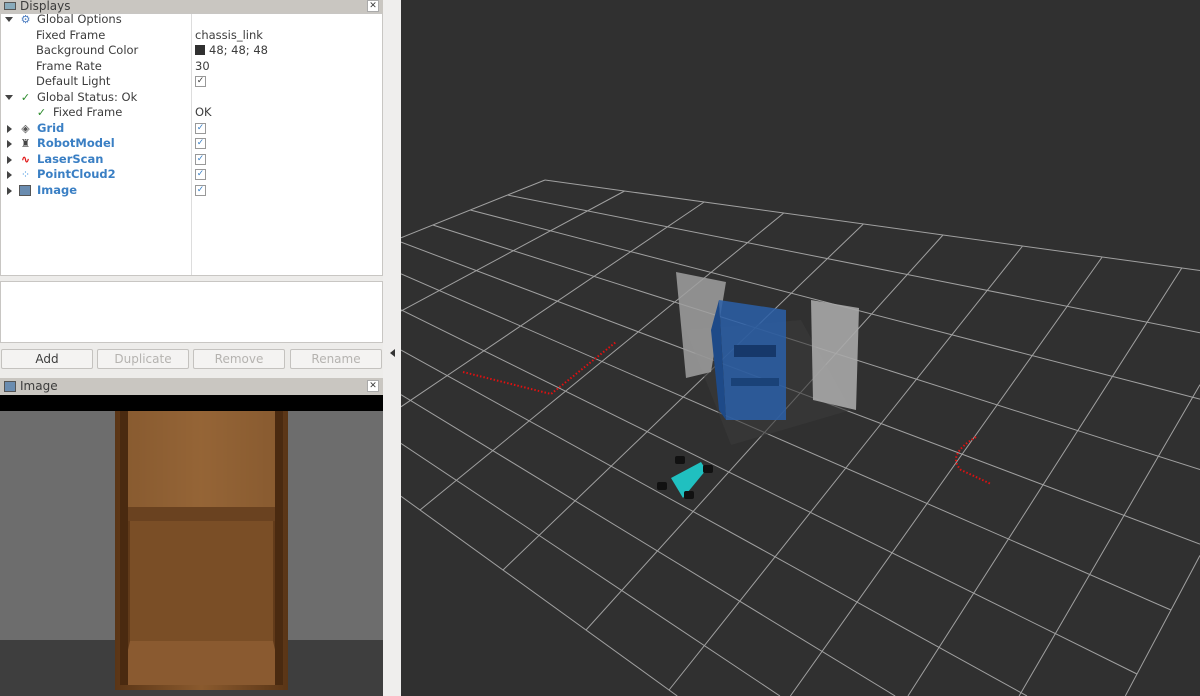 This screenshot has width=1200, height=696. What do you see at coordinates (200, 143) in the screenshot?
I see `robotmodel-checkbox: ✓` at bounding box center [200, 143].